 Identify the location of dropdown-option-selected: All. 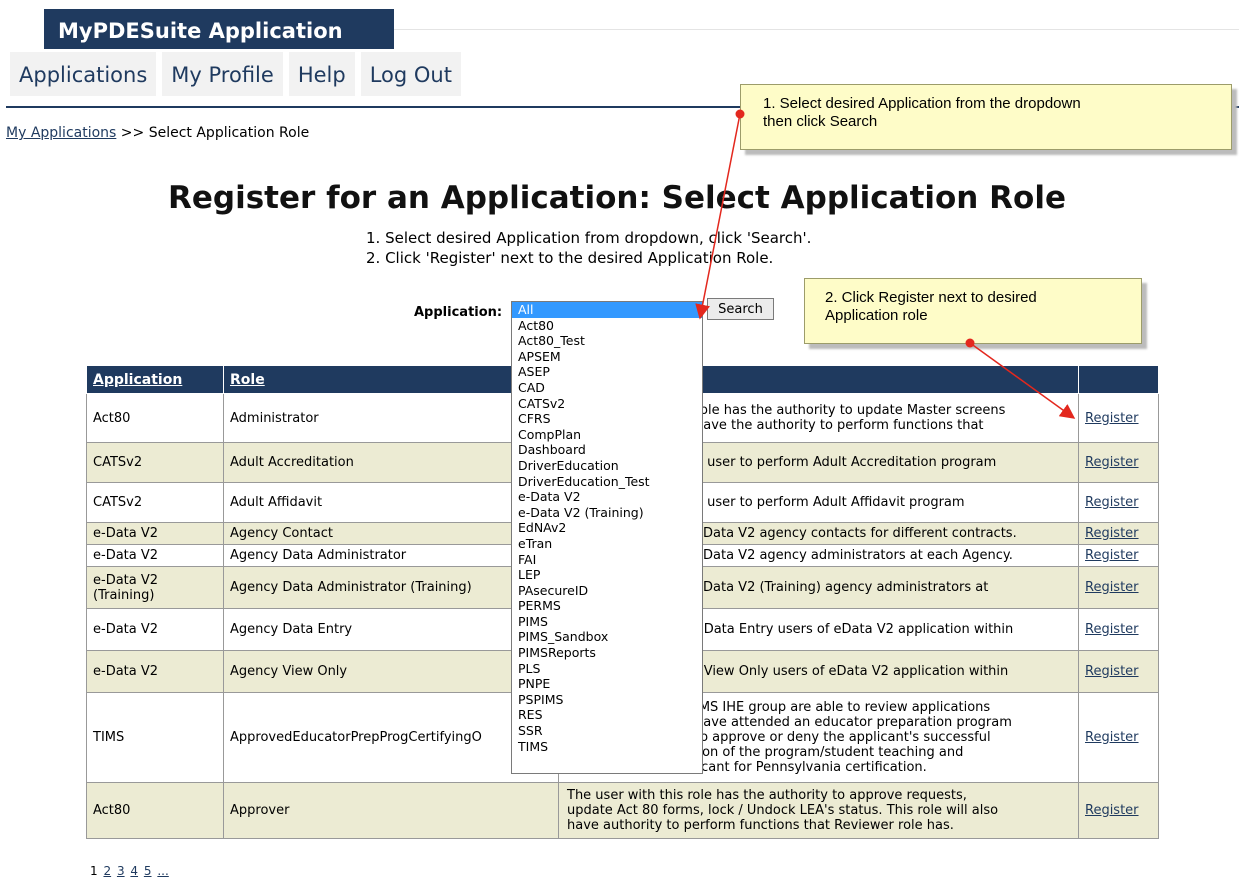
(607, 310).